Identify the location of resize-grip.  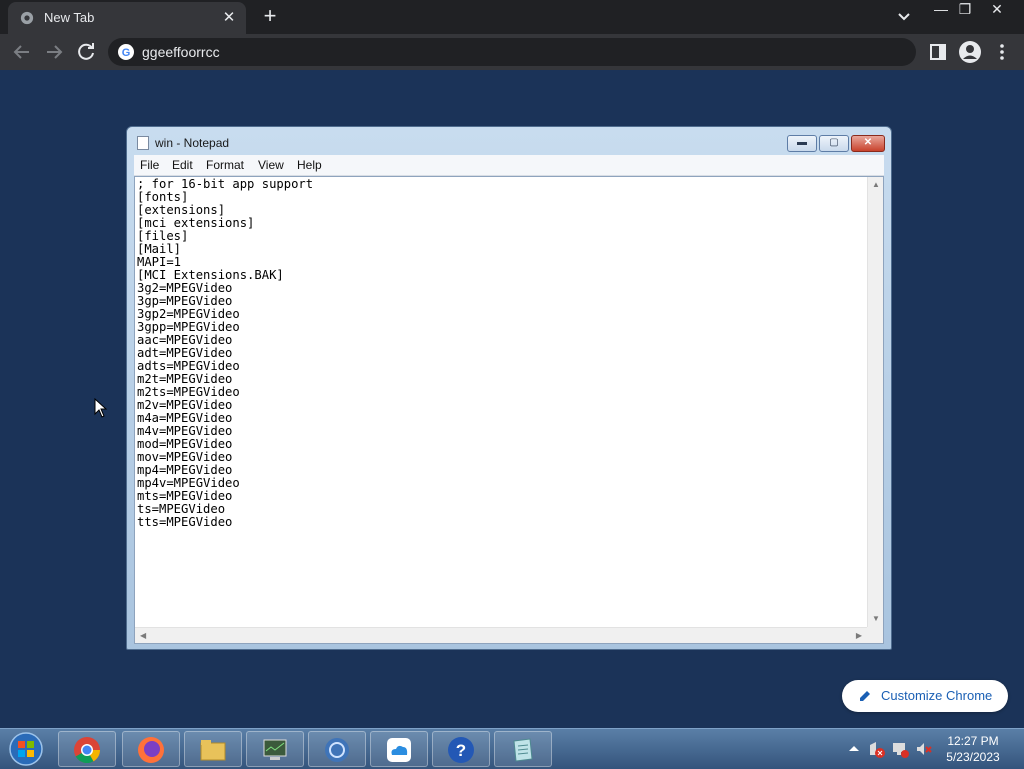
(875, 635).